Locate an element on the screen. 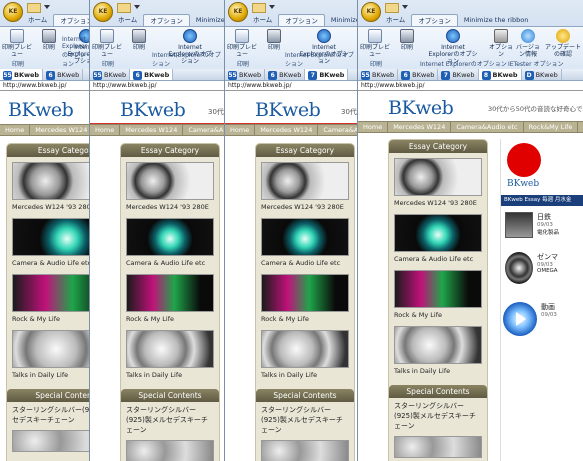 This screenshot has height=461, width=583. wristwatch-thumbnail is located at coordinates (519, 268).